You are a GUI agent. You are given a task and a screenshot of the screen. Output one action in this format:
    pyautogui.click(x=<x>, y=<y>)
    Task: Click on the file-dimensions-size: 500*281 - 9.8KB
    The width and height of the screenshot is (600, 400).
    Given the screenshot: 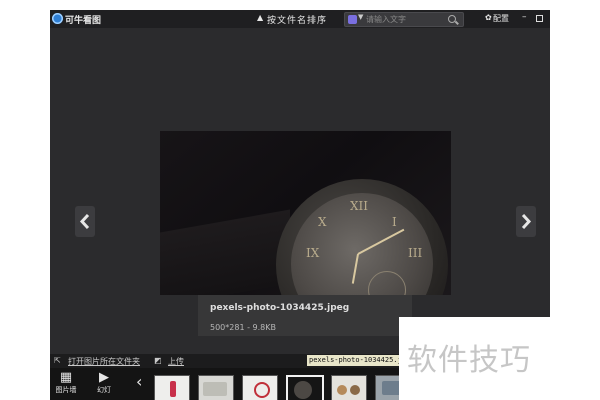 What is the action you would take?
    pyautogui.click(x=243, y=327)
    